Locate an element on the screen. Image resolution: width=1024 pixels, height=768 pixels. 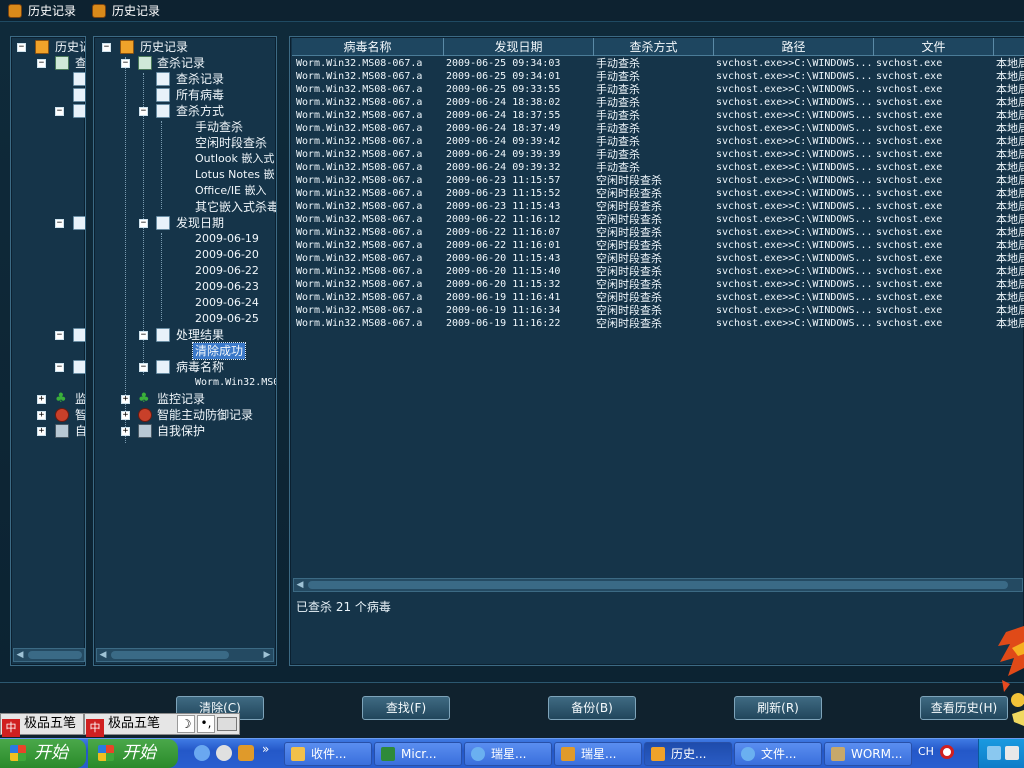
rising-quicklaunch-icon is located at coordinates (246, 753).